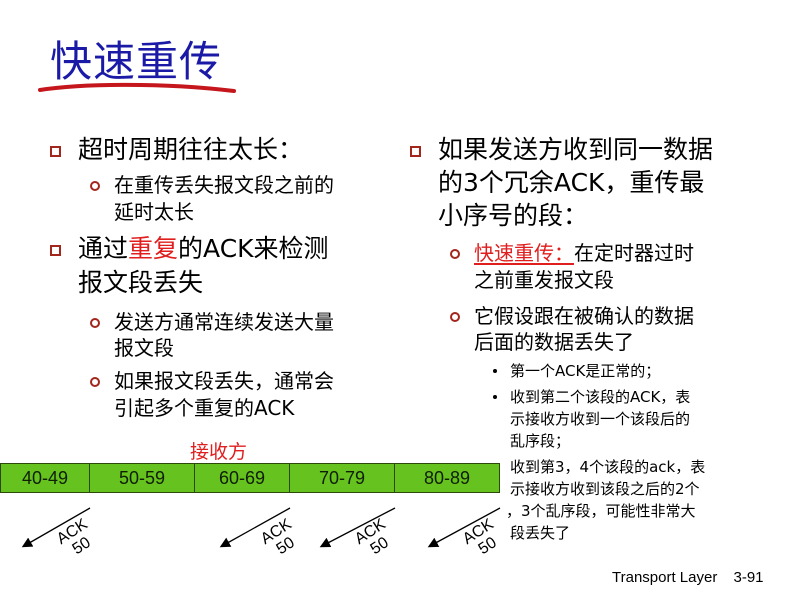 Image resolution: width=803 pixels, height=594 pixels. What do you see at coordinates (219, 452) in the screenshot?
I see `receiver-label: 接收方` at bounding box center [219, 452].